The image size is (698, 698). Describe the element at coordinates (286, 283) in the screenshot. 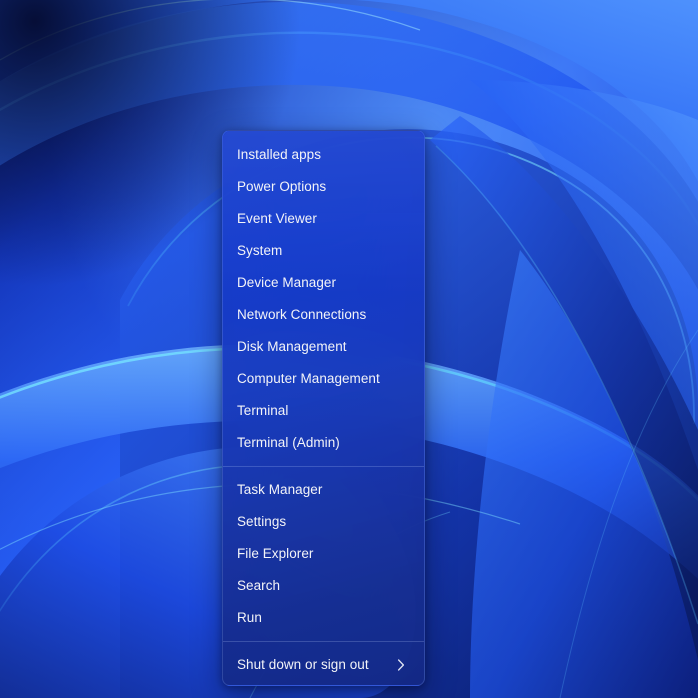

I see `menu-item-label: Device Manager` at that location.